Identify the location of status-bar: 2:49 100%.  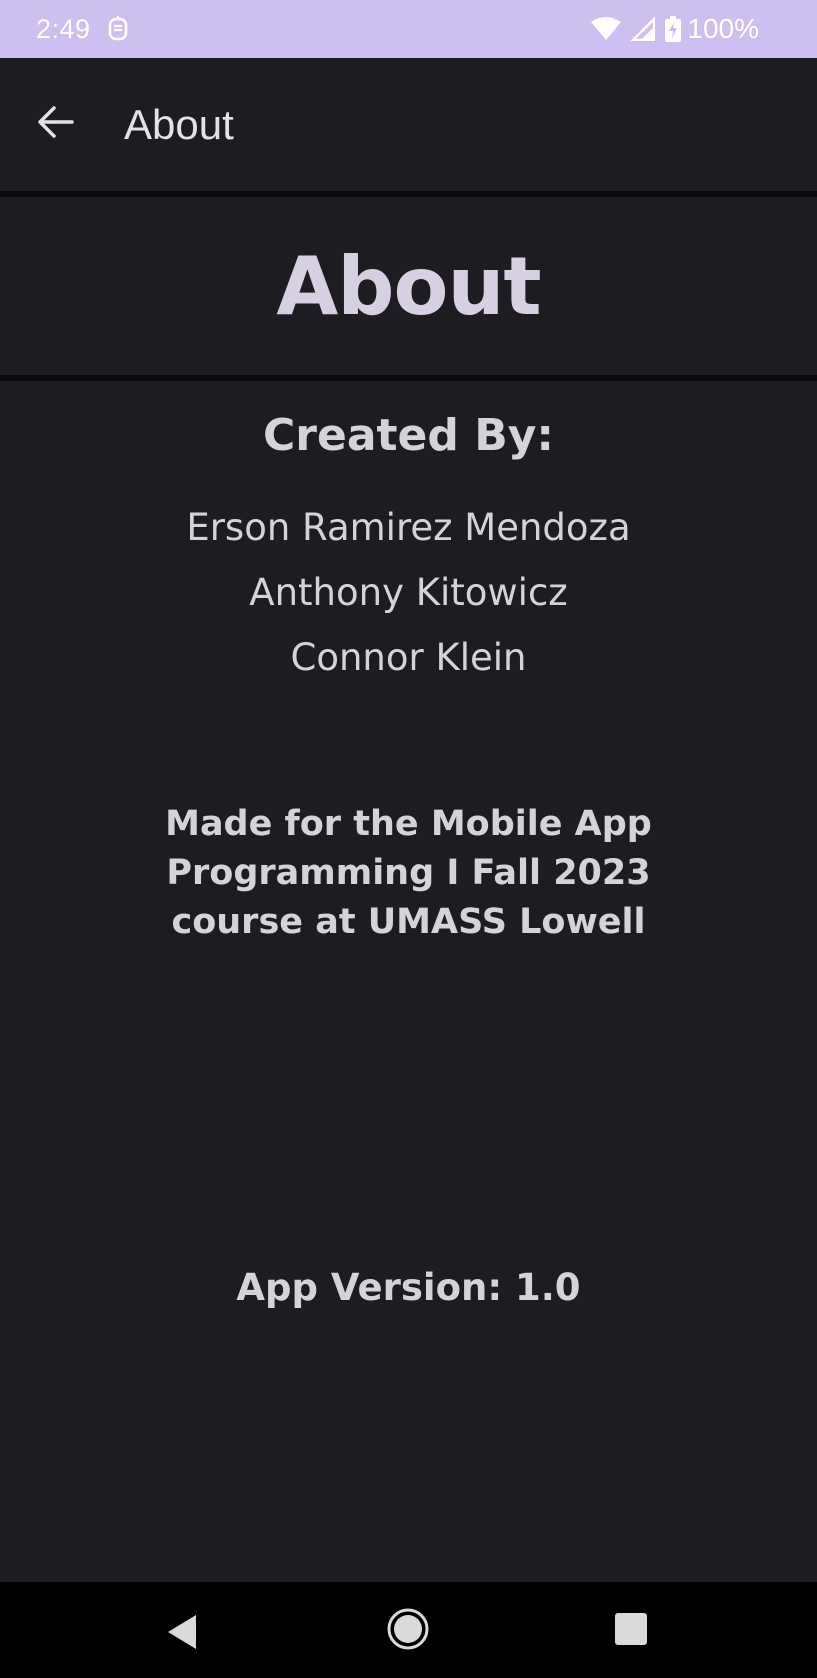
(408, 29).